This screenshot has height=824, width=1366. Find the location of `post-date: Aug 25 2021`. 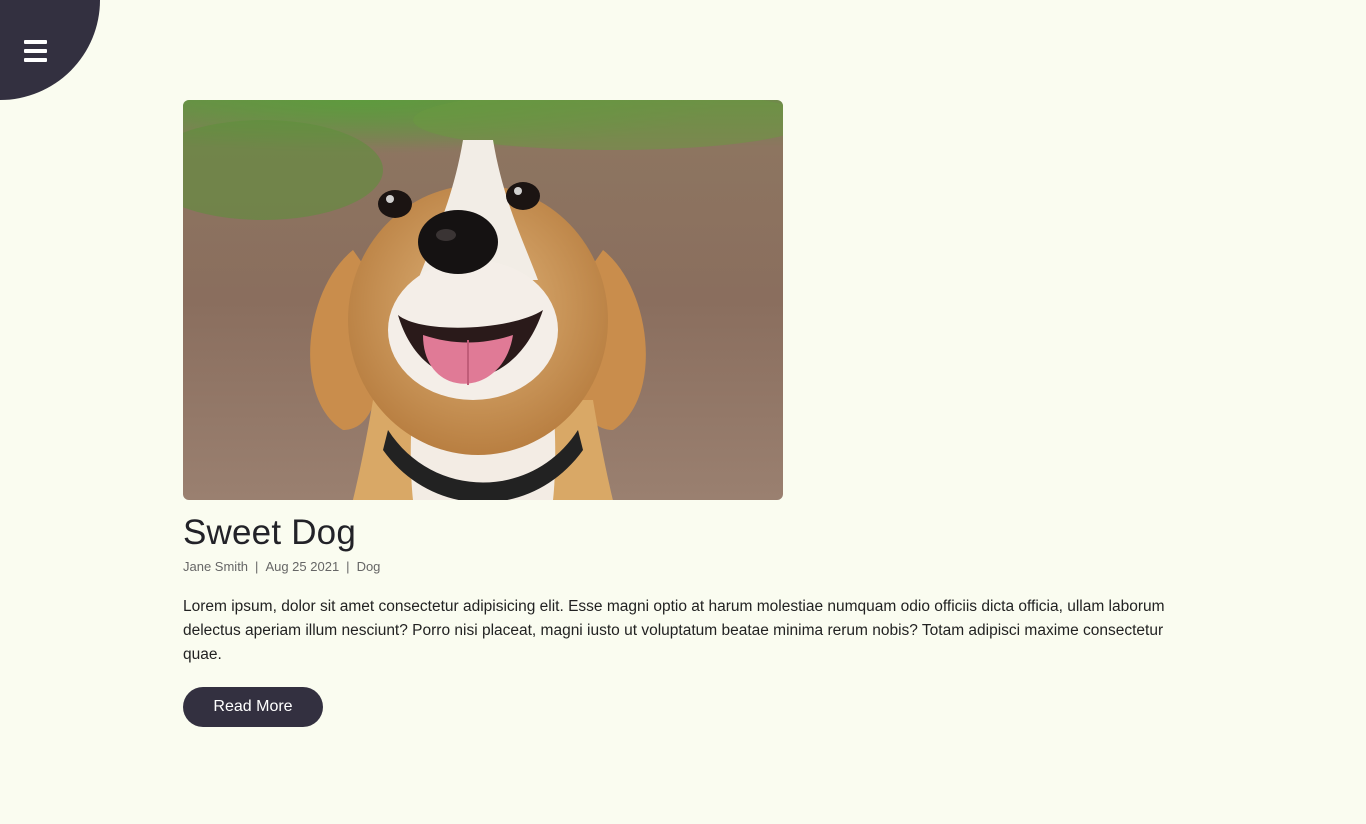

post-date: Aug 25 2021 is located at coordinates (302, 566).